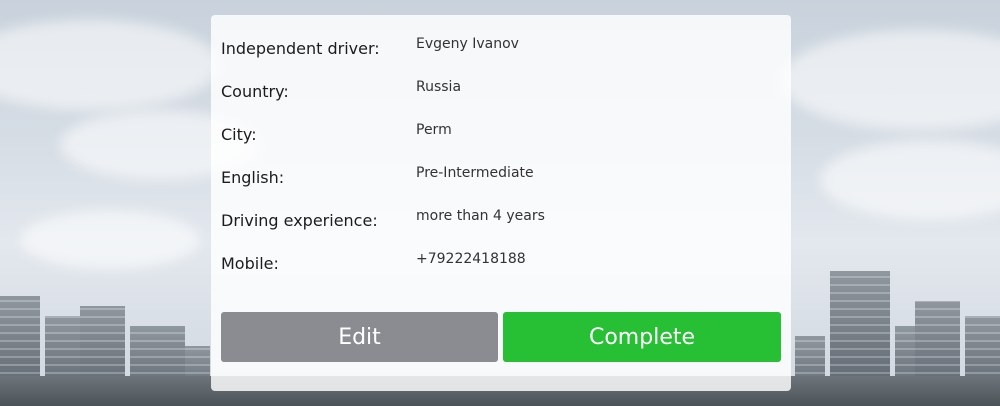 This screenshot has width=1000, height=406. I want to click on country-label: Country:, so click(255, 91).